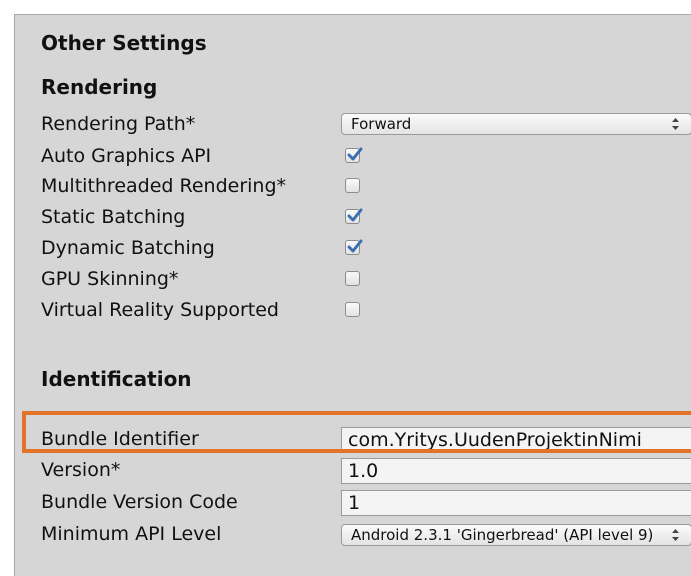 The height and width of the screenshot is (576, 691). I want to click on rendering-path-row: Rendering Path* Forward, so click(353, 126).